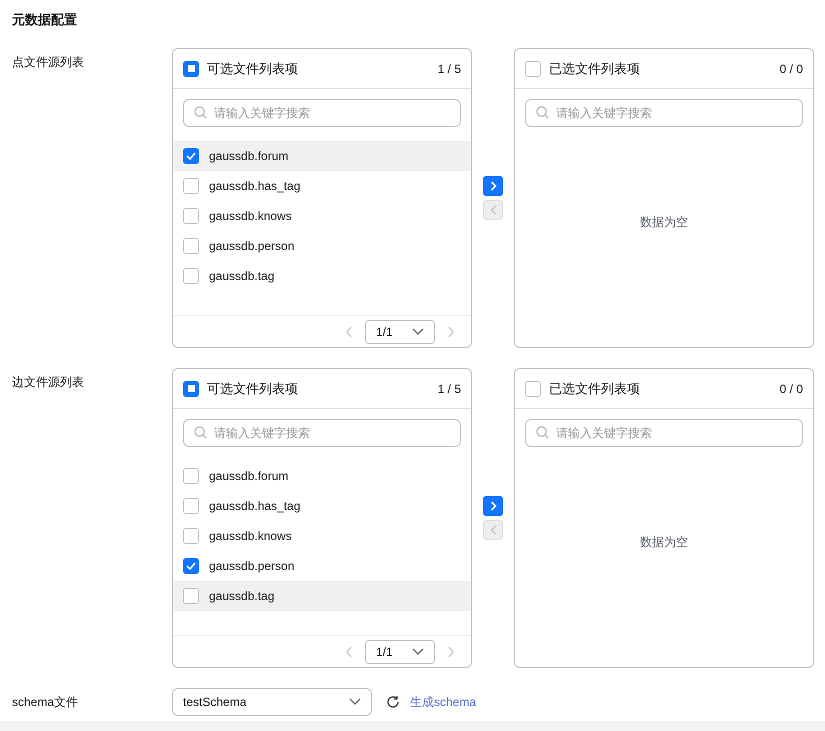 This screenshot has height=731, width=825. What do you see at coordinates (45, 702) in the screenshot?
I see `field-label: schema文件` at bounding box center [45, 702].